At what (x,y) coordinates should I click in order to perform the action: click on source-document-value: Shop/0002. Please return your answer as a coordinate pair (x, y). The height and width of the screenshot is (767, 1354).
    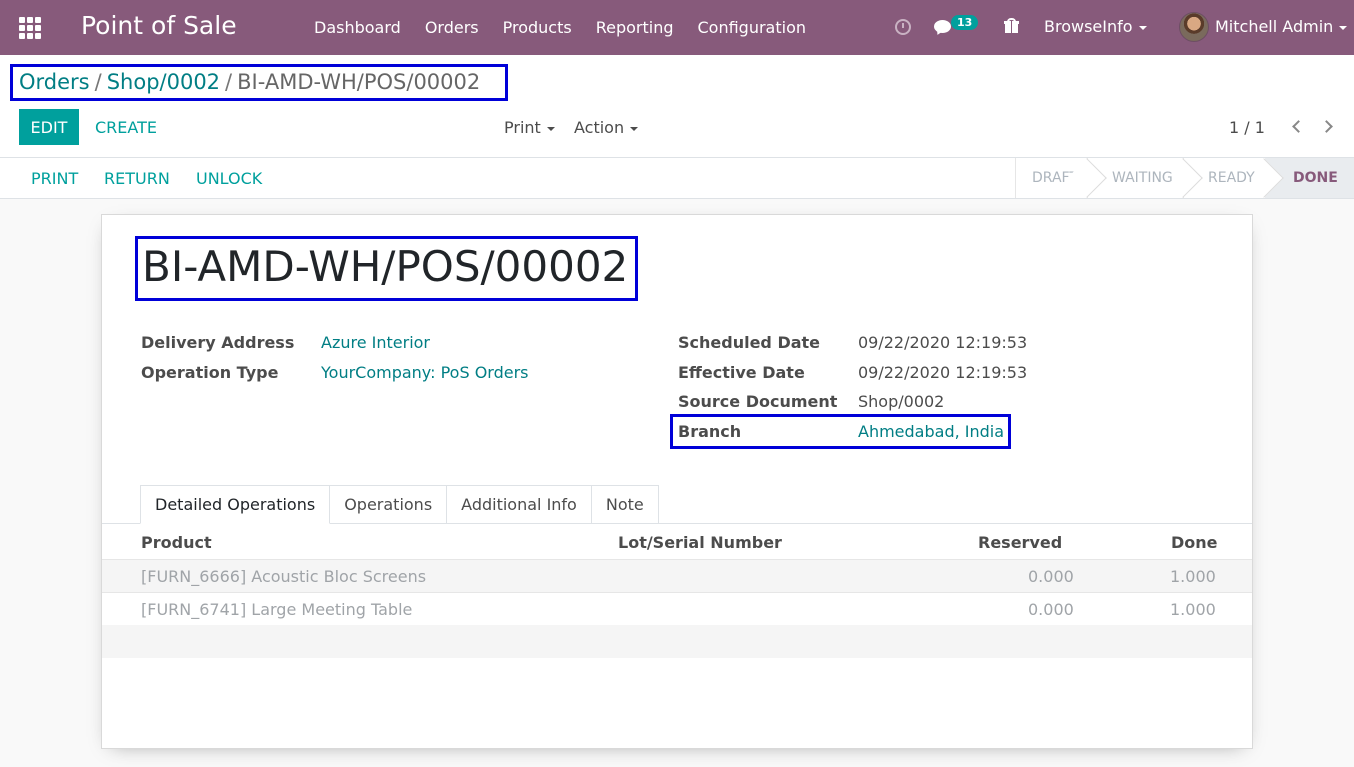
    Looking at the image, I should click on (901, 401).